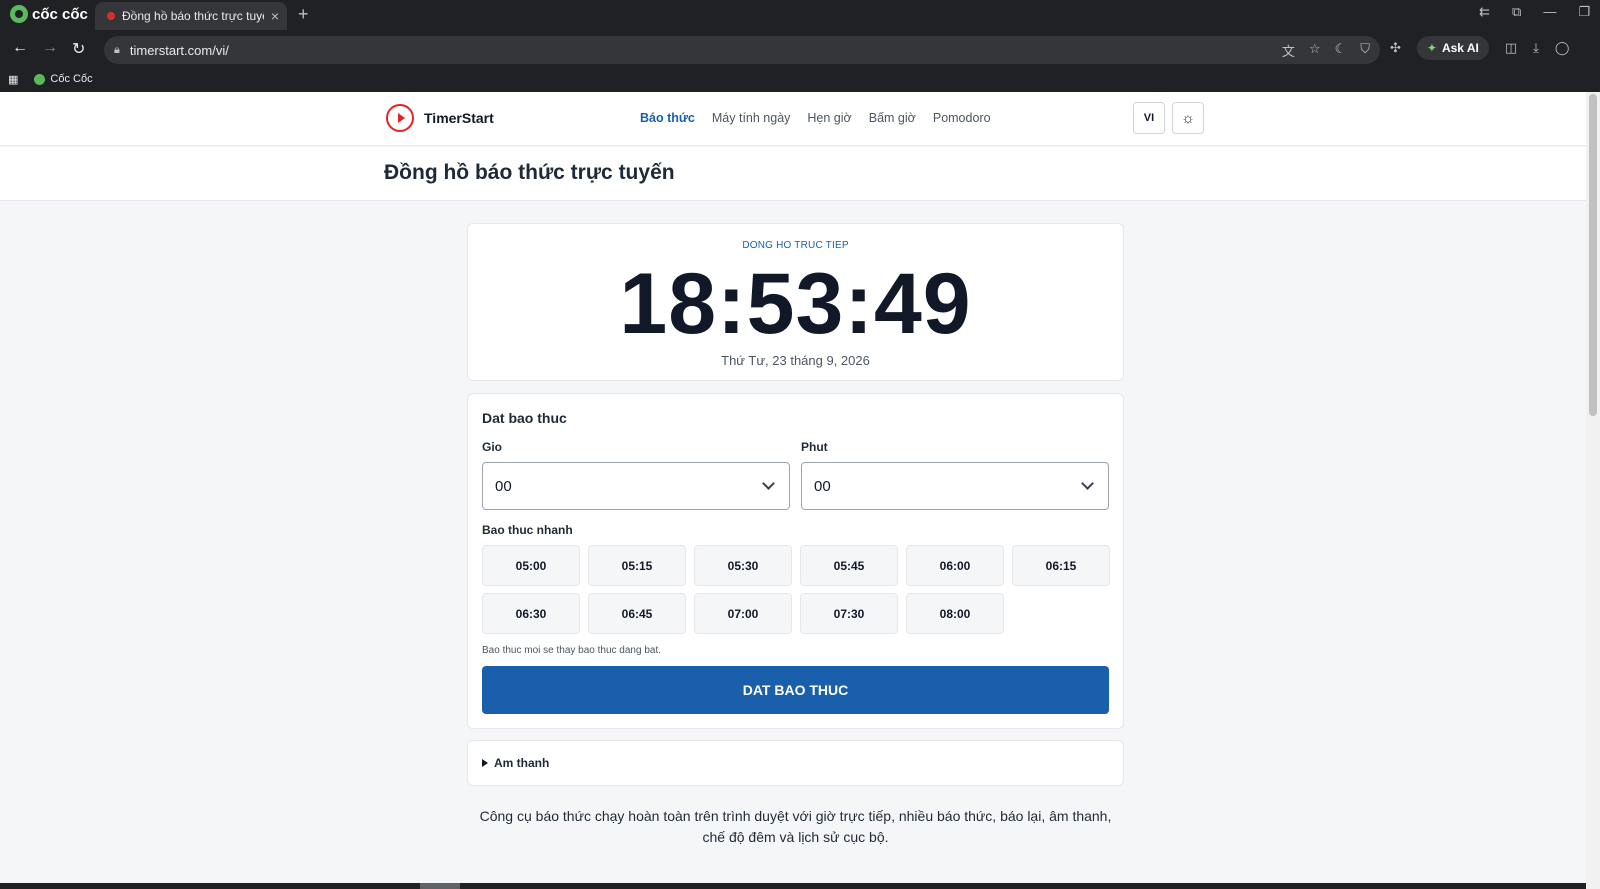 The height and width of the screenshot is (889, 1600). What do you see at coordinates (524, 418) in the screenshot?
I see `set-alarm-title: Dat bao thuc` at bounding box center [524, 418].